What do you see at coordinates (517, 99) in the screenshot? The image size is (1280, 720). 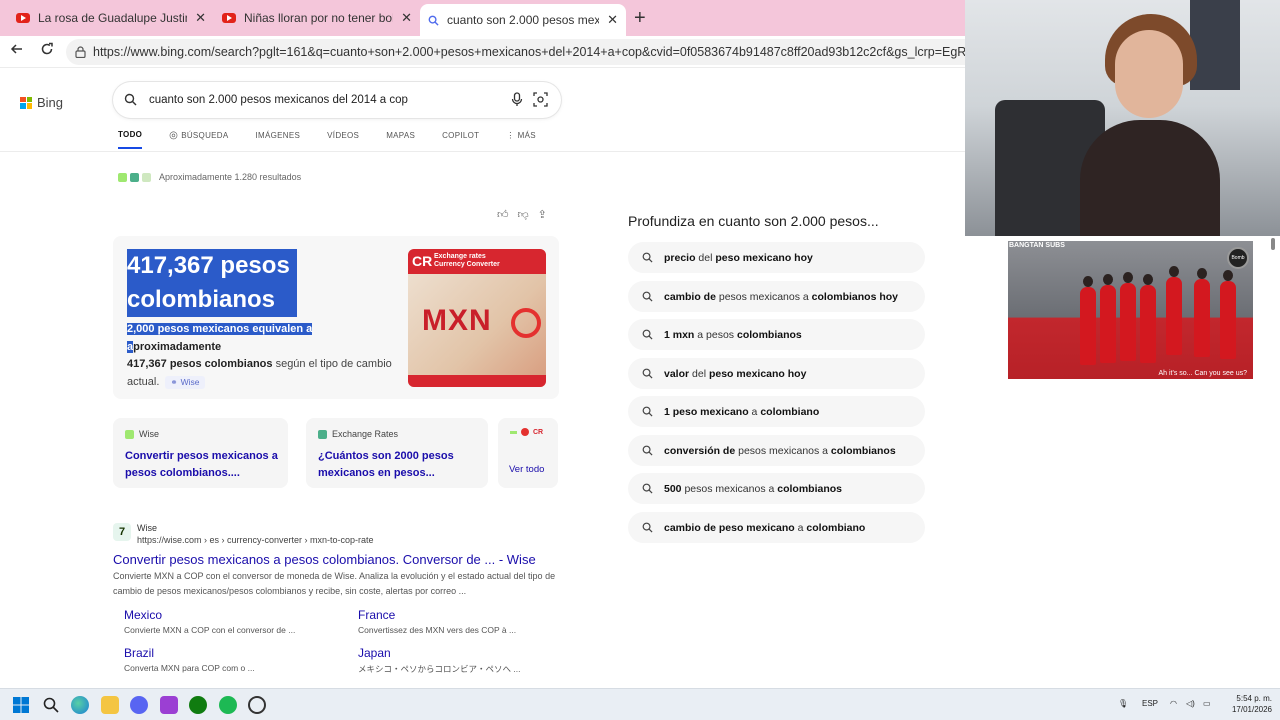 I see `microphone-icon` at bounding box center [517, 99].